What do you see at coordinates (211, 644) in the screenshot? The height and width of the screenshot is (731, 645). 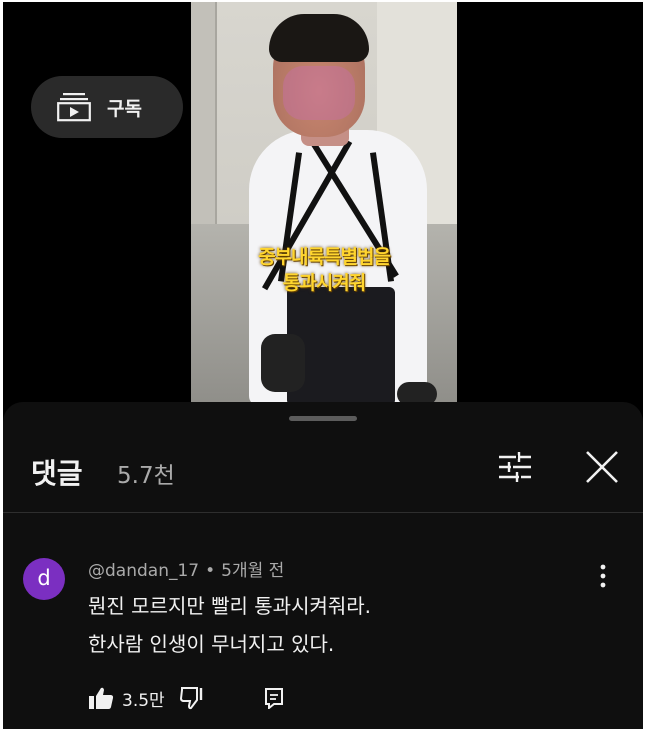 I see `comment-text-line2: 한사람 인생이 무너지고 있다.` at bounding box center [211, 644].